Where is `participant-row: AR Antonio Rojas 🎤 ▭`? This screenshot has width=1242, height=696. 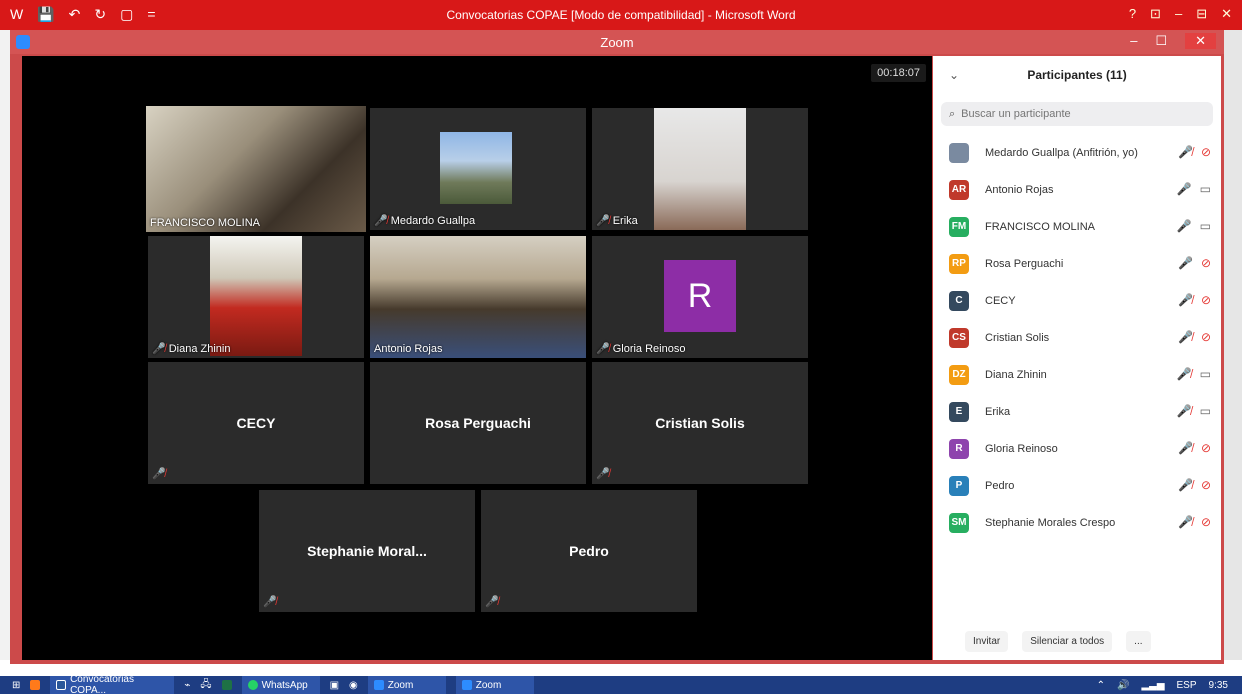
participant-row: AR Antonio Rojas 🎤 ▭ is located at coordinates (1077, 189).